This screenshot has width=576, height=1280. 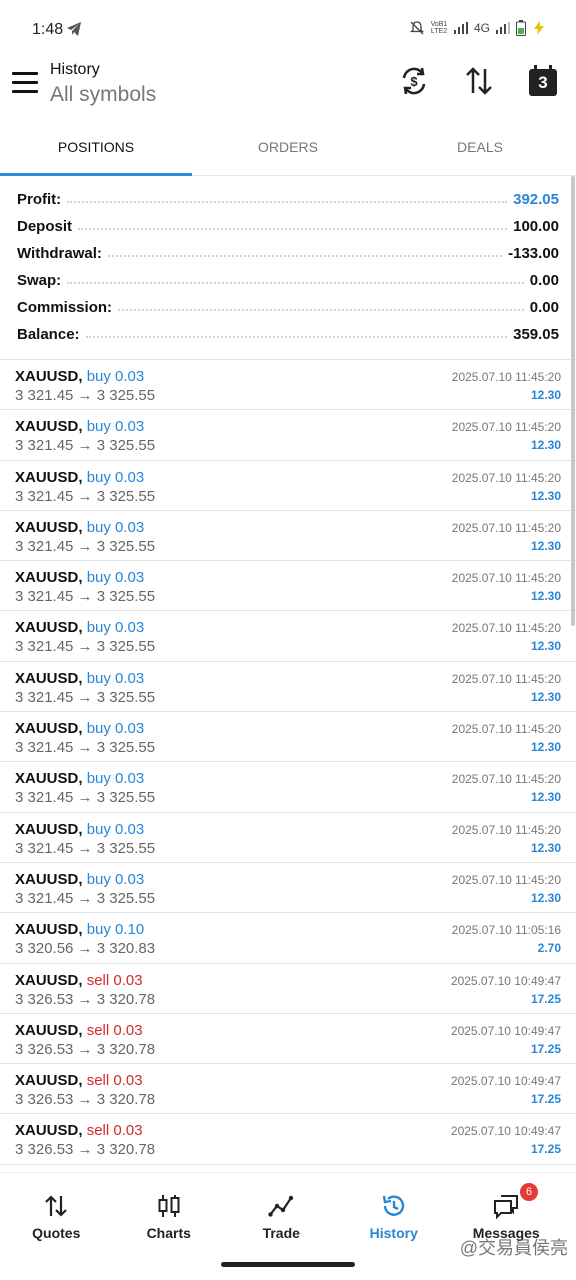 What do you see at coordinates (549, 948) in the screenshot?
I see `position-profit: 2.70` at bounding box center [549, 948].